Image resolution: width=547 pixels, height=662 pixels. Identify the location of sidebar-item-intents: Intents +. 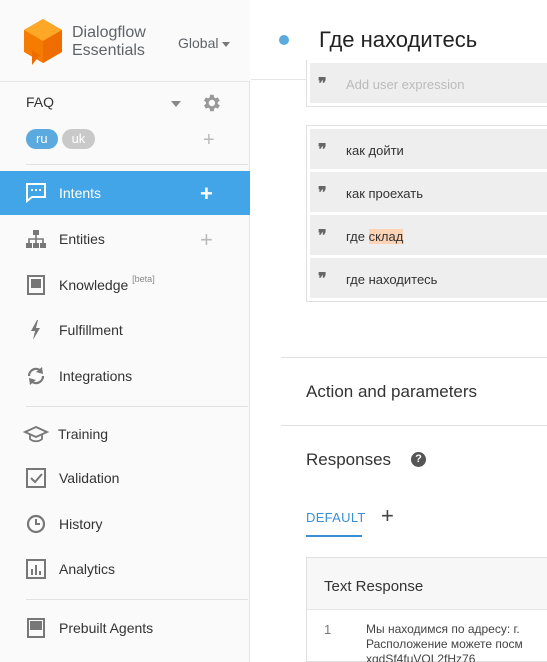
(125, 193).